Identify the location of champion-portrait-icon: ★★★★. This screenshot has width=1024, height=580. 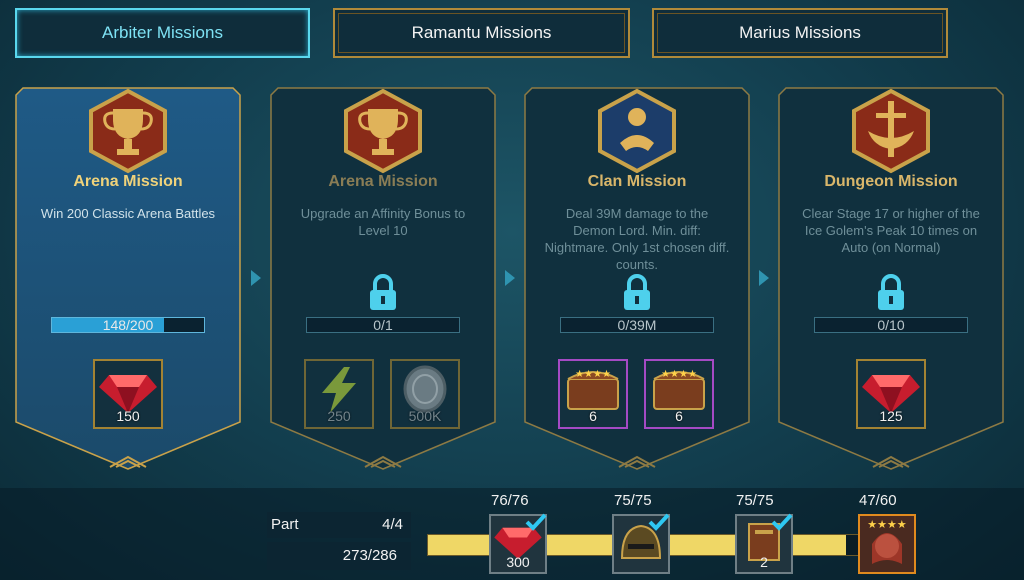
(887, 544).